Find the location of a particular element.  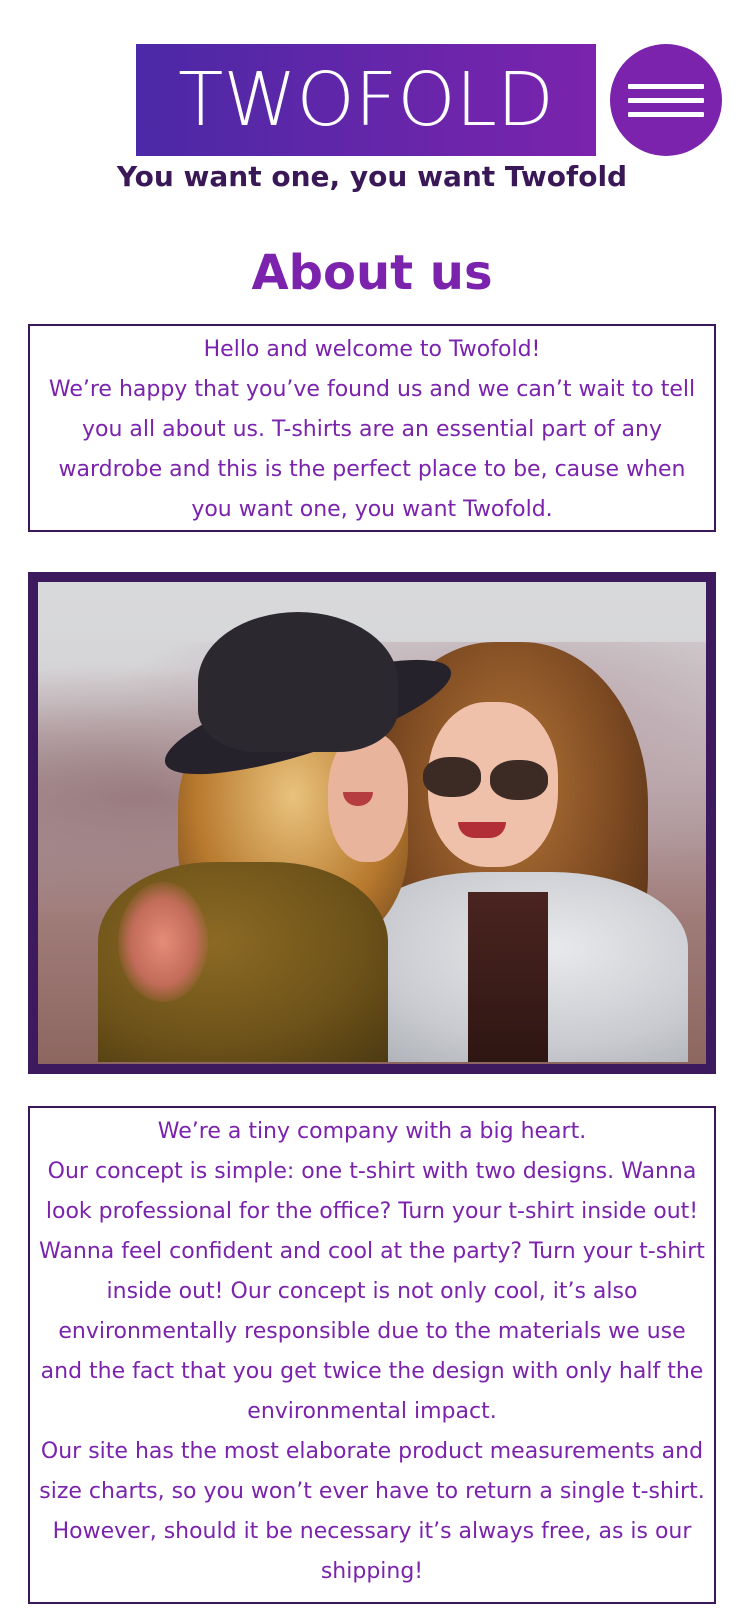

site-header: TWOFOLD You want one, you want Twofold is located at coordinates (372, 100).